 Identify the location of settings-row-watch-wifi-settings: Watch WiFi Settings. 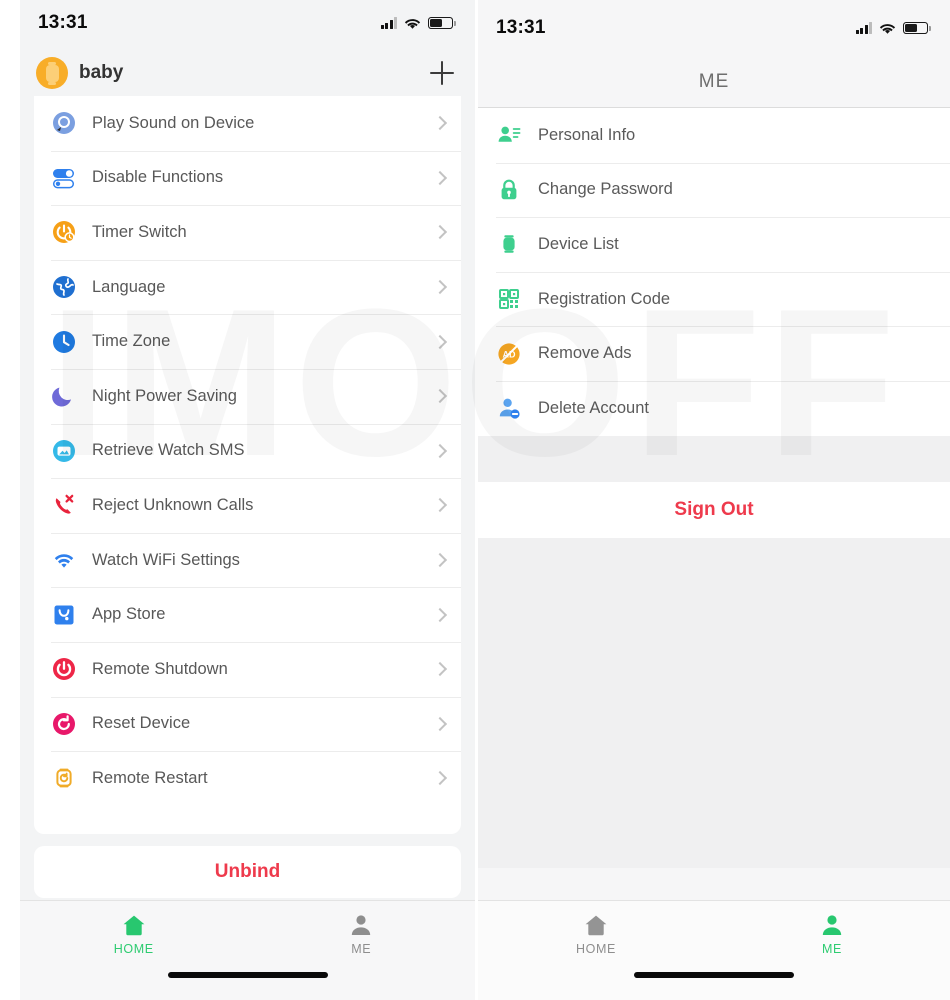
(247, 560).